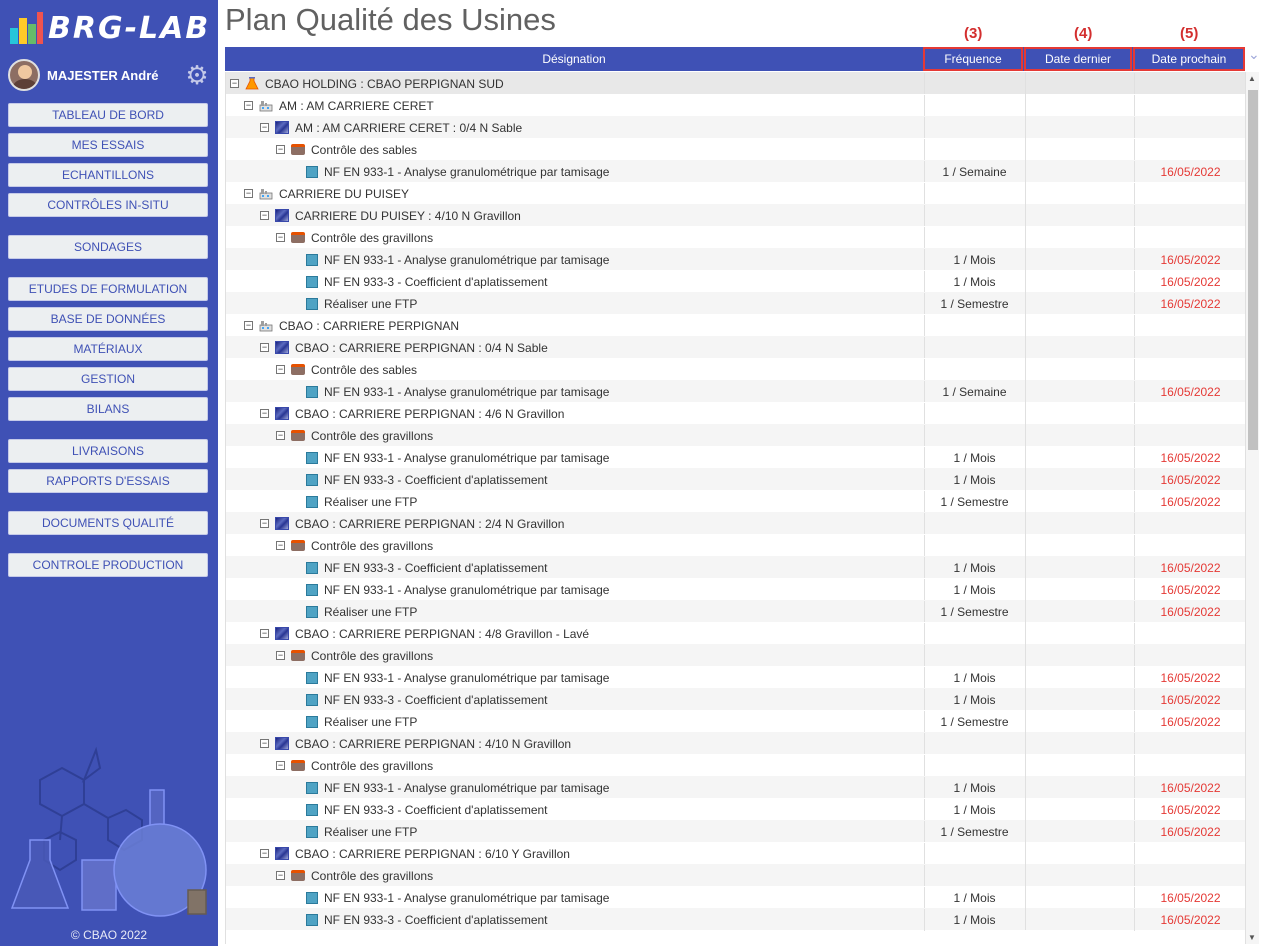  Describe the element at coordinates (735, 127) in the screenshot. I see `table-row: − AM : AM CARRIERE CERET : 0/4 N Sable` at that location.